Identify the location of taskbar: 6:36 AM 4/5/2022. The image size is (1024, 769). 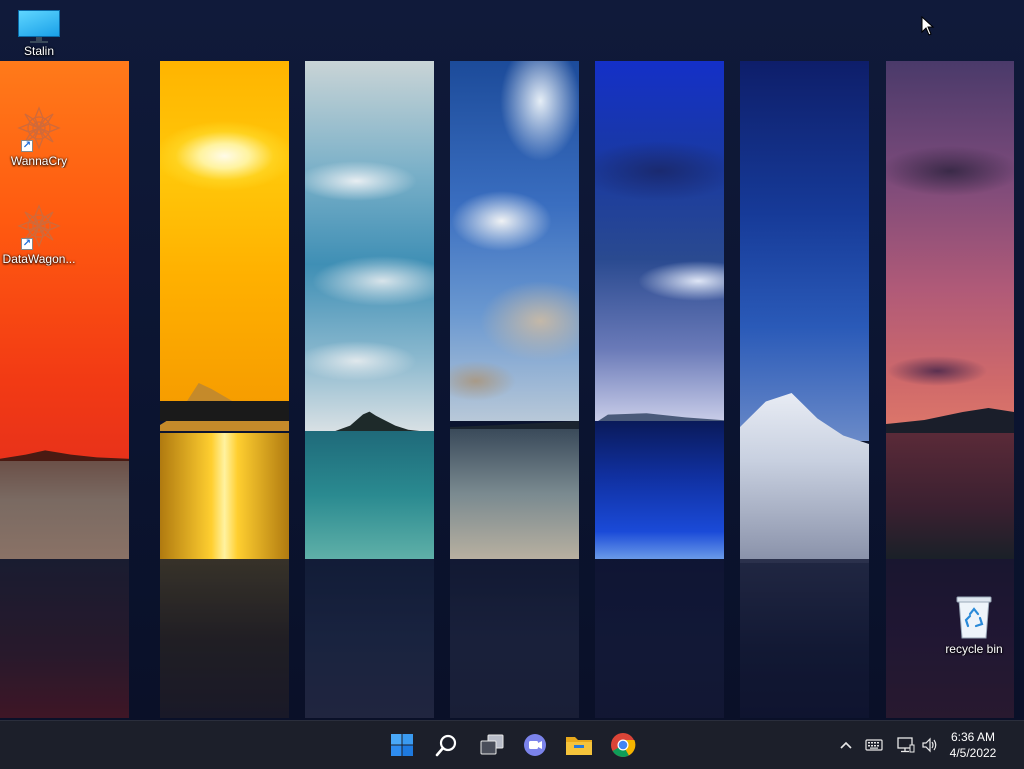
(512, 744).